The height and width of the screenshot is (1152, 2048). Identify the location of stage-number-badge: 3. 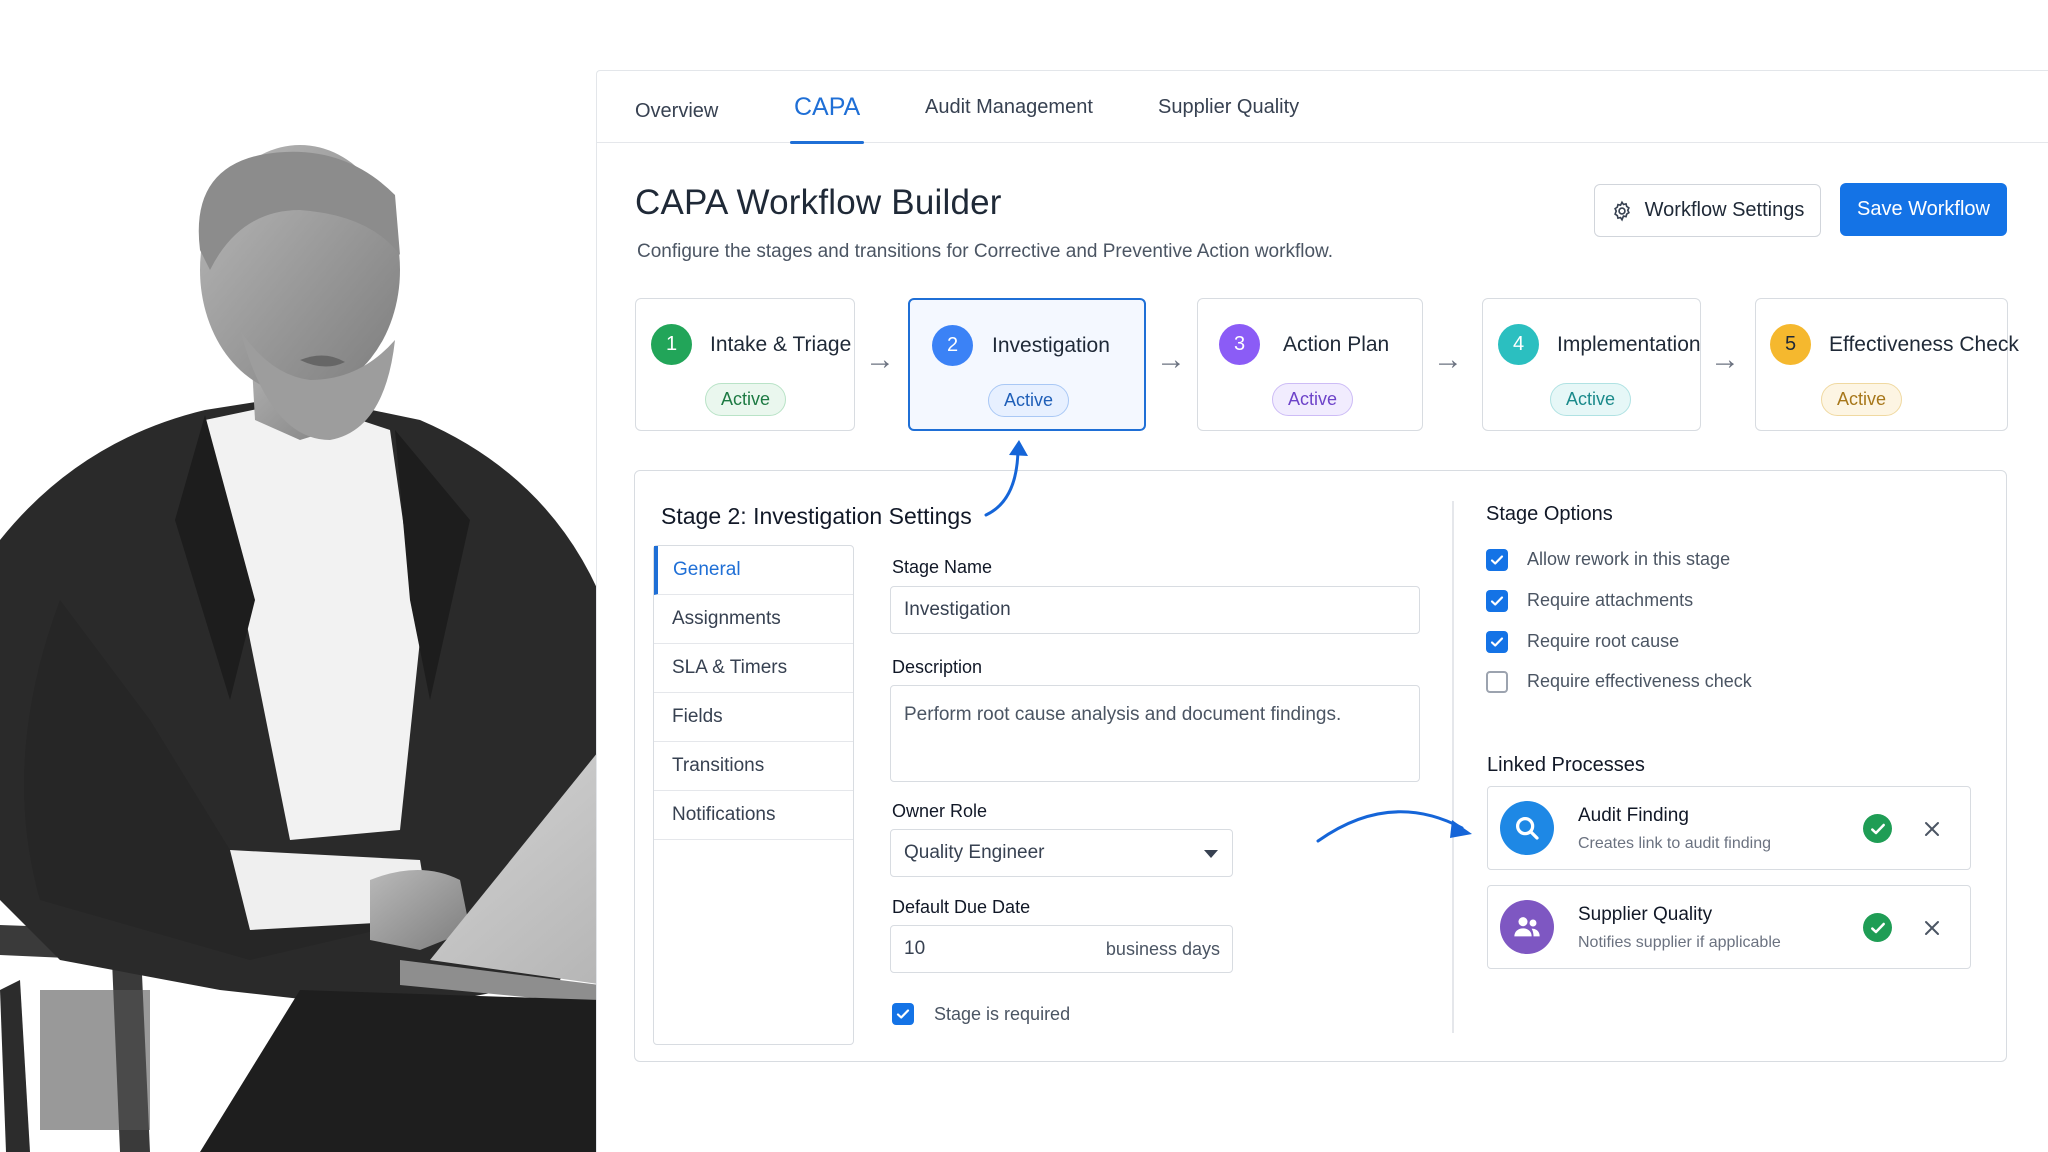
(1239, 344).